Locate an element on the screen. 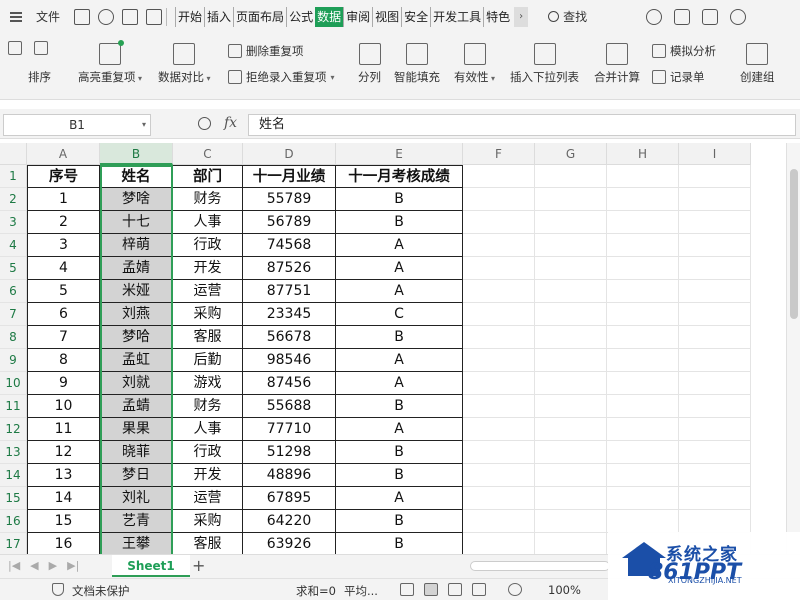 The height and width of the screenshot is (600, 800). highlight-duplicates-button: 高亮重复项 ▾ is located at coordinates (110, 62).